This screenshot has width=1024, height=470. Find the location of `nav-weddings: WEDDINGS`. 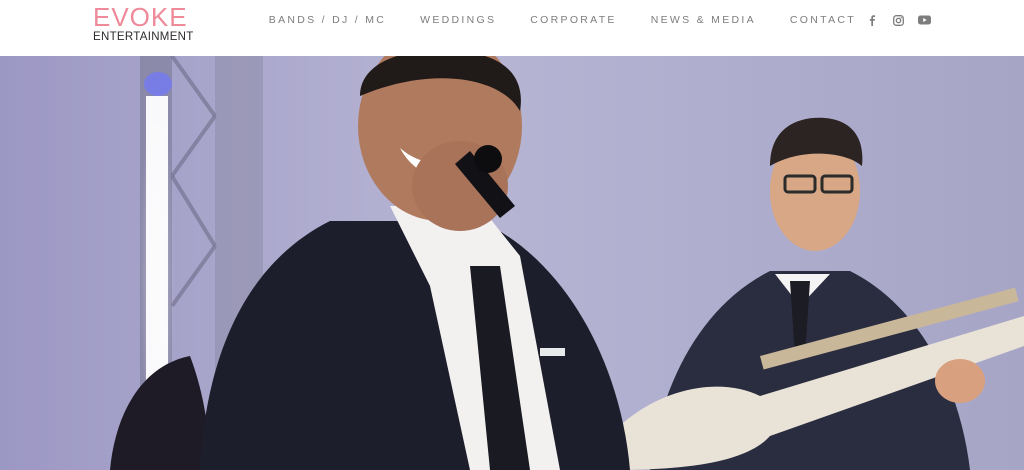

nav-weddings: WEDDINGS is located at coordinates (458, 20).